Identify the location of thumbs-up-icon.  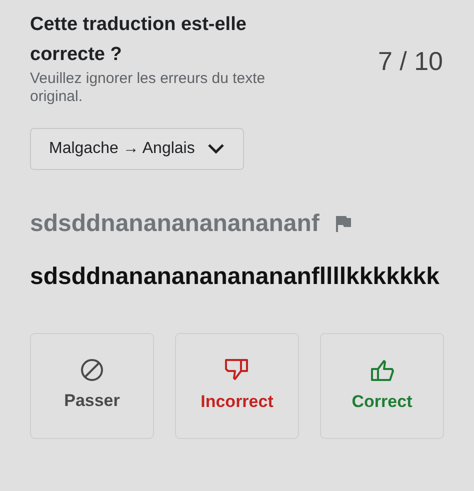
(382, 370).